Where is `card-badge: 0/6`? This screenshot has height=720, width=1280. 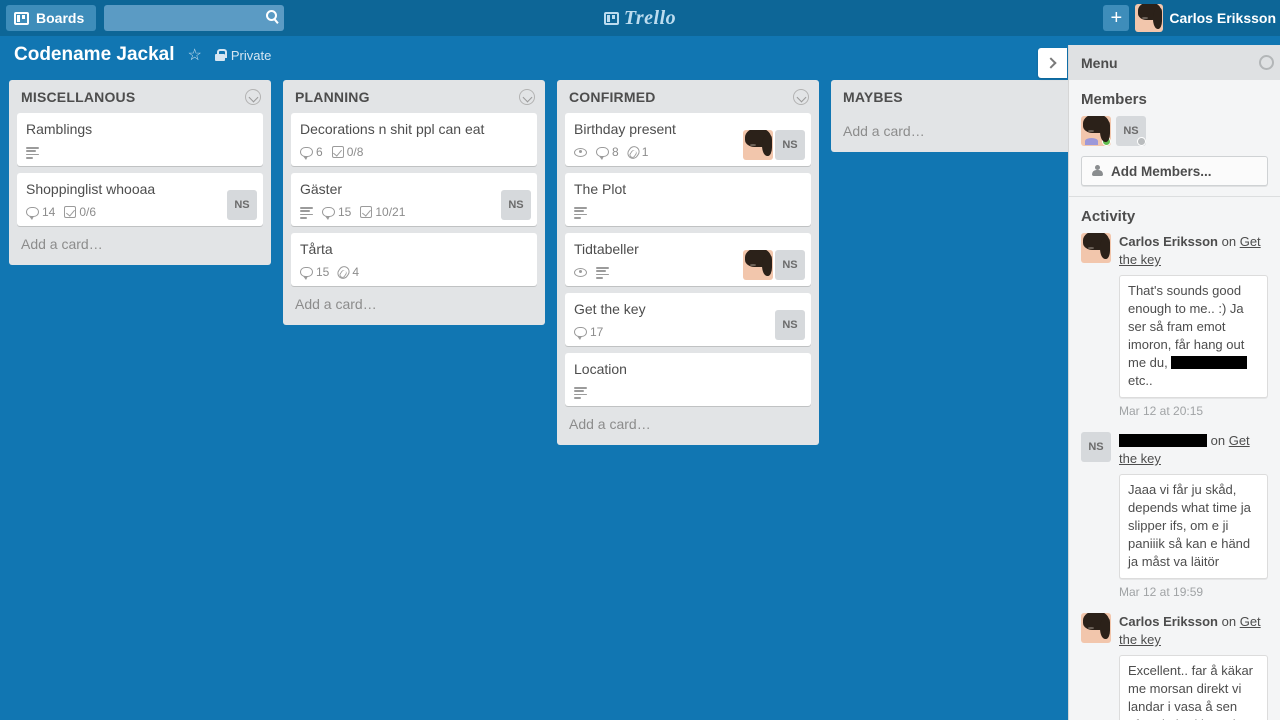
card-badge: 0/6 is located at coordinates (80, 212).